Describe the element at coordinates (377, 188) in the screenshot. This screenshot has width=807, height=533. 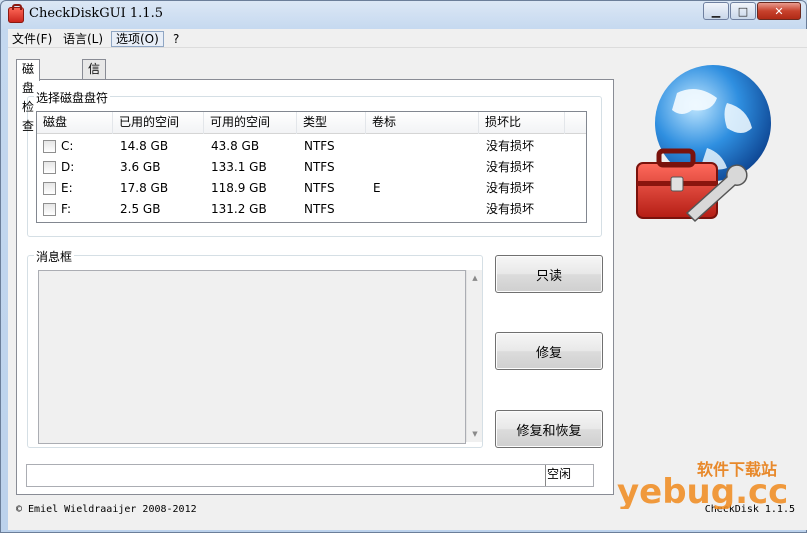
I see `drive-label: E` at that location.